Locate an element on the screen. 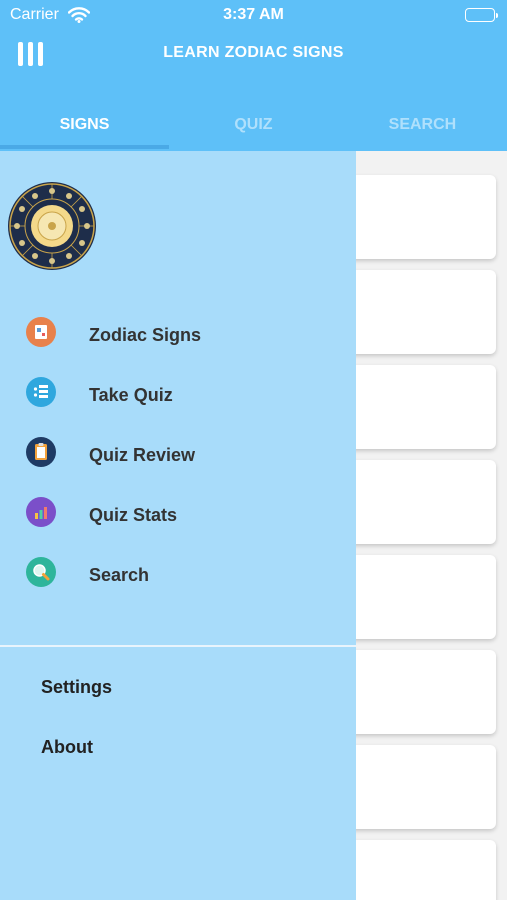 Image resolution: width=507 pixels, height=900 pixels. zodiac-wheel-logo is located at coordinates (52, 226).